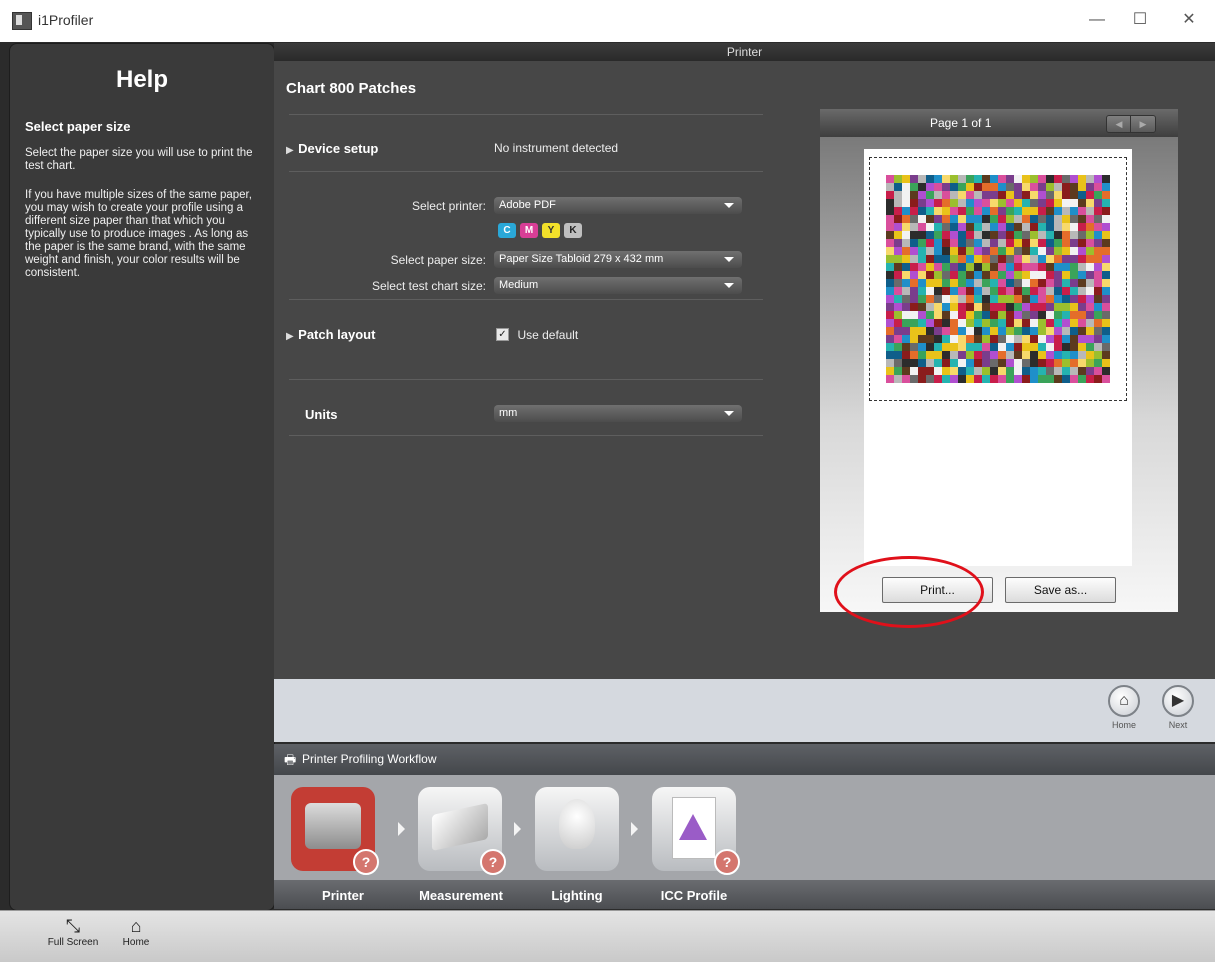  I want to click on ink-cyan-badge: C, so click(507, 230).